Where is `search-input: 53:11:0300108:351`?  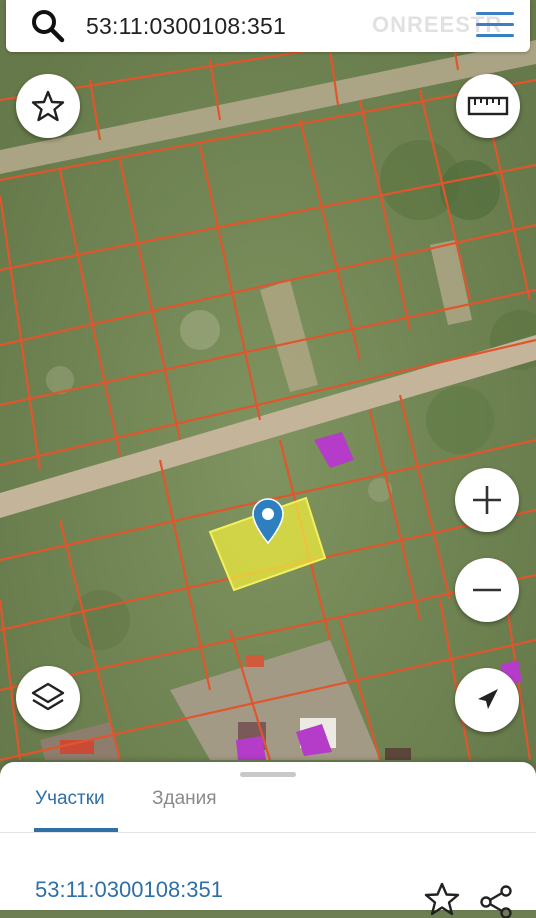 search-input: 53:11:0300108:351 is located at coordinates (186, 26).